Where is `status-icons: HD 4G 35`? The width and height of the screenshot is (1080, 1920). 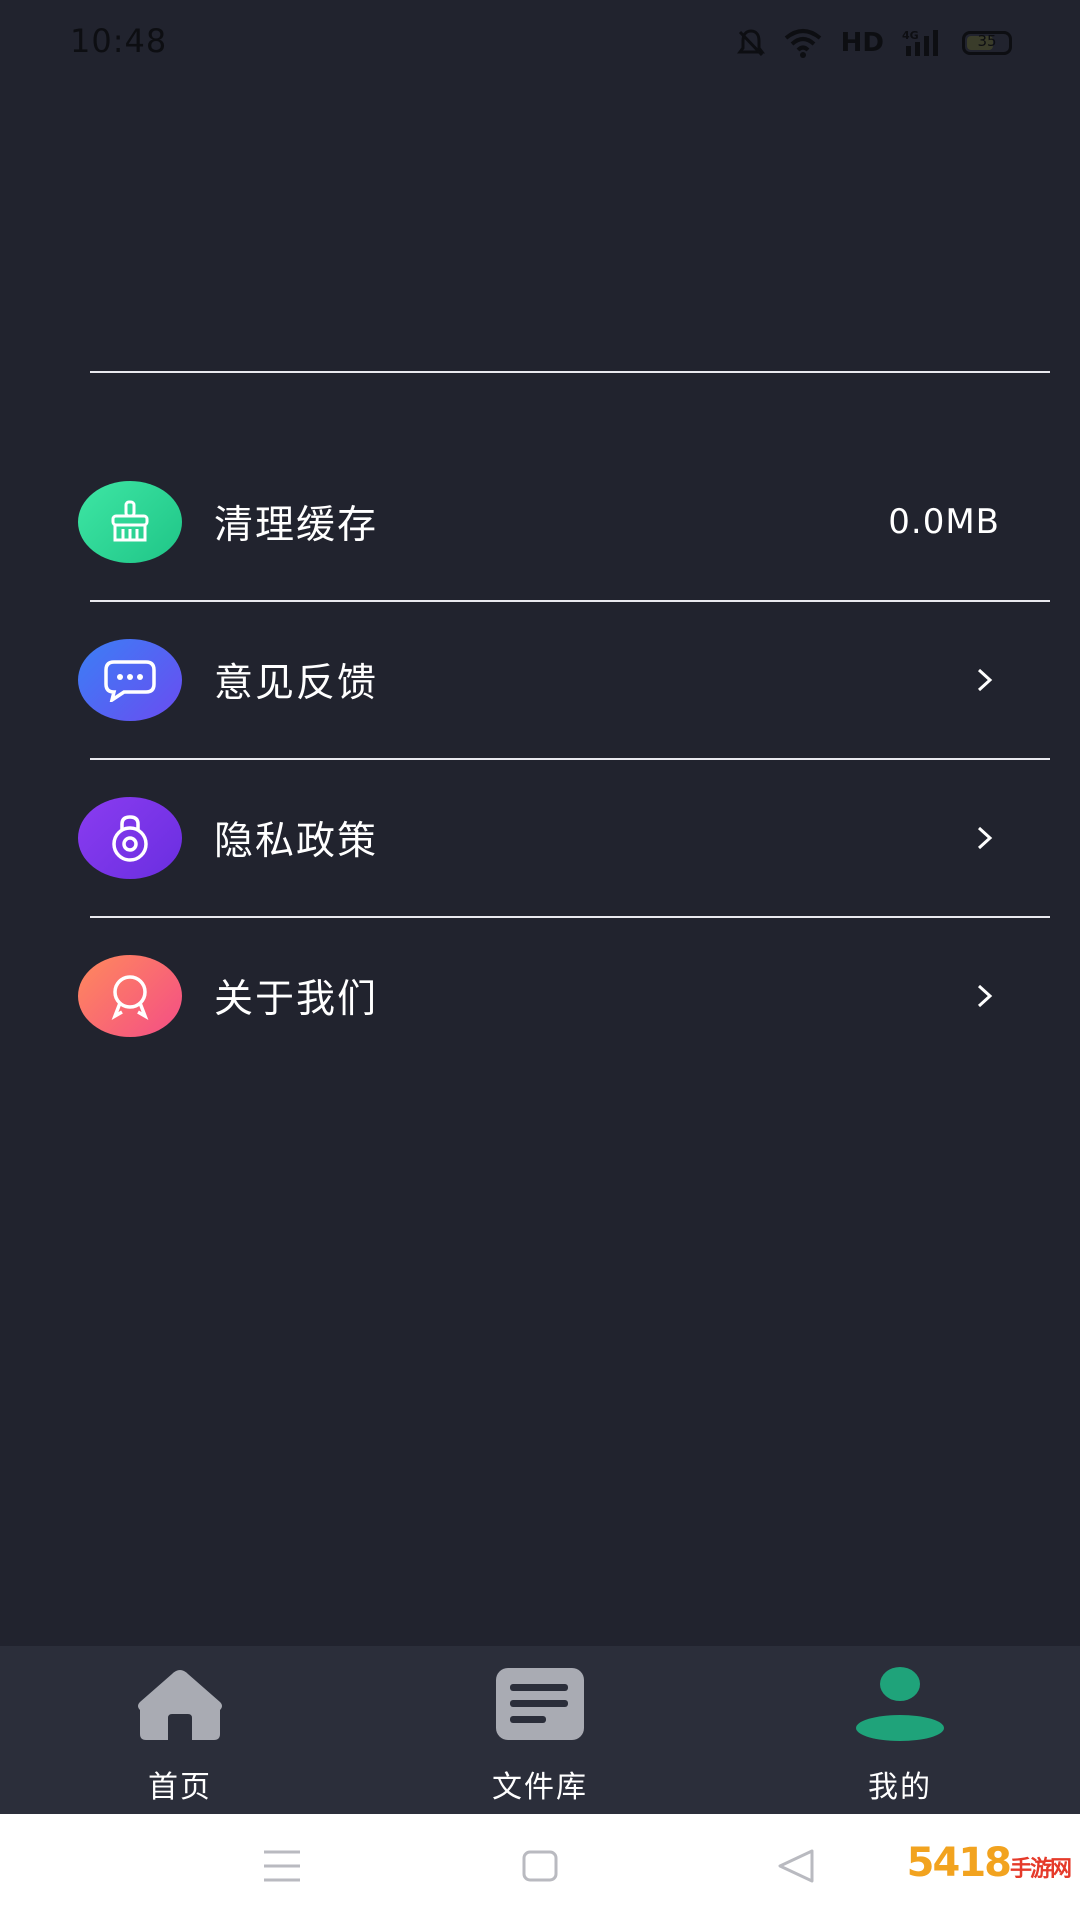
status-icons: HD 4G 35 is located at coordinates (874, 43).